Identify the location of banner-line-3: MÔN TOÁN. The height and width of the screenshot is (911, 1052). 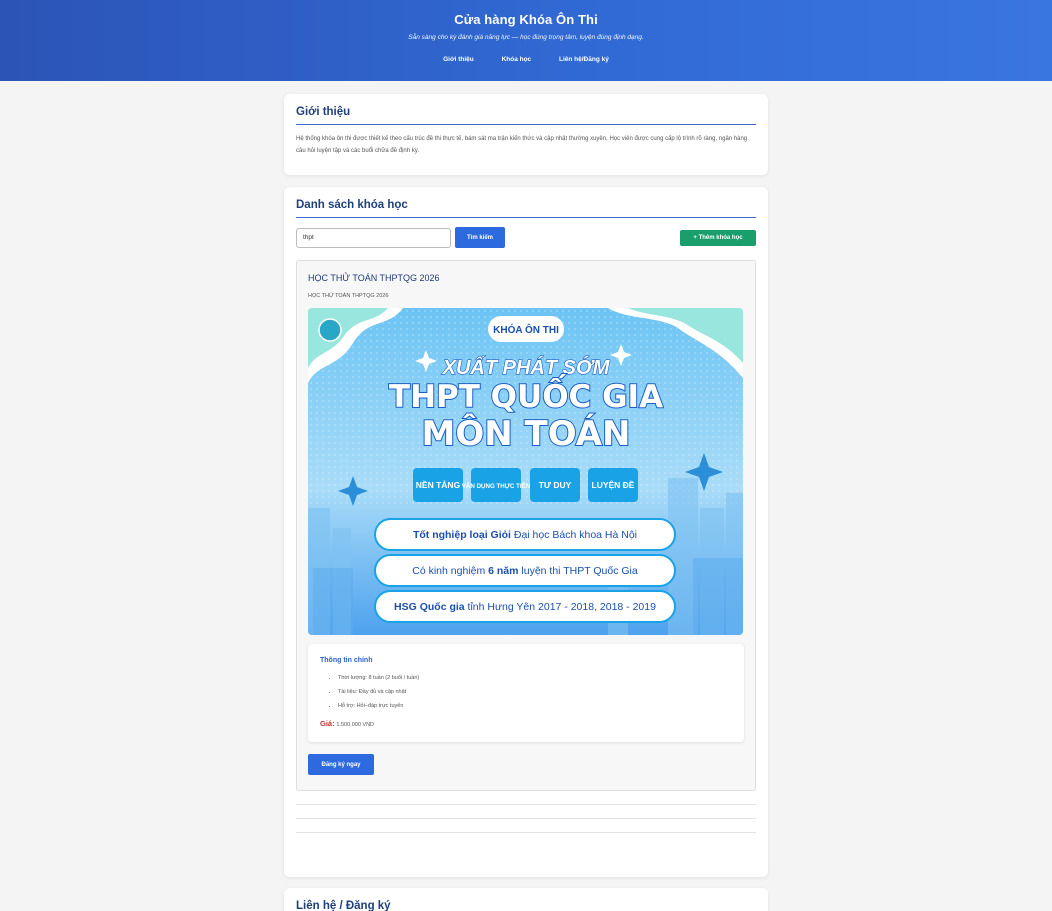
(526, 433).